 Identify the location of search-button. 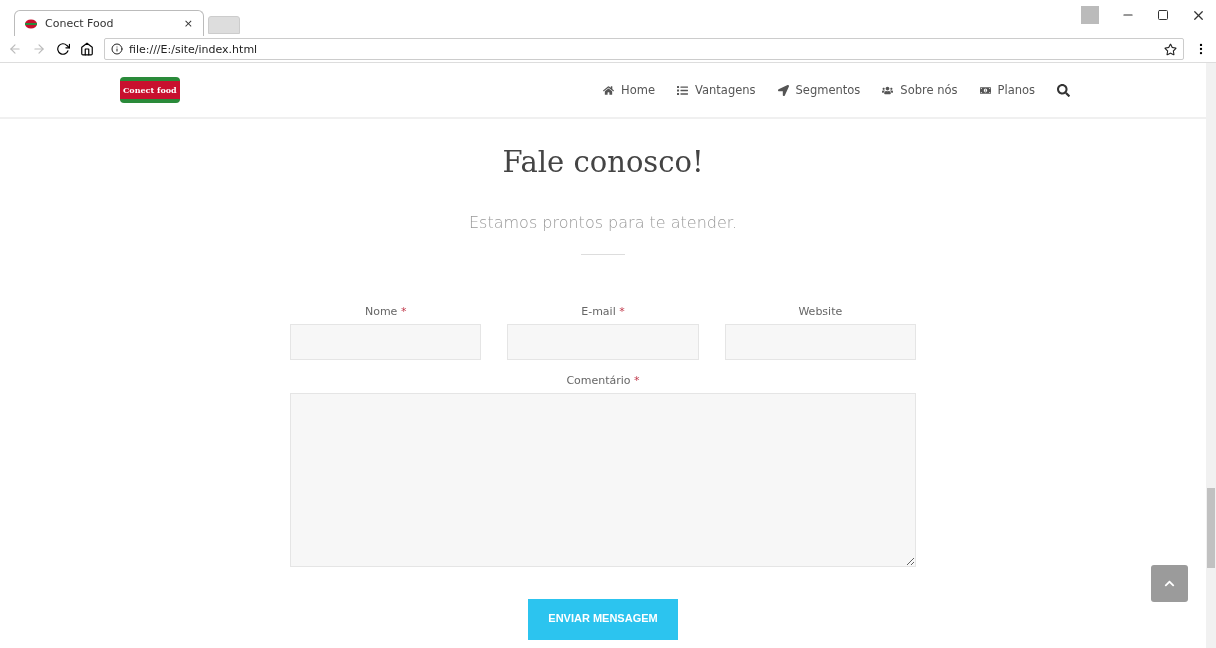
(1063, 90).